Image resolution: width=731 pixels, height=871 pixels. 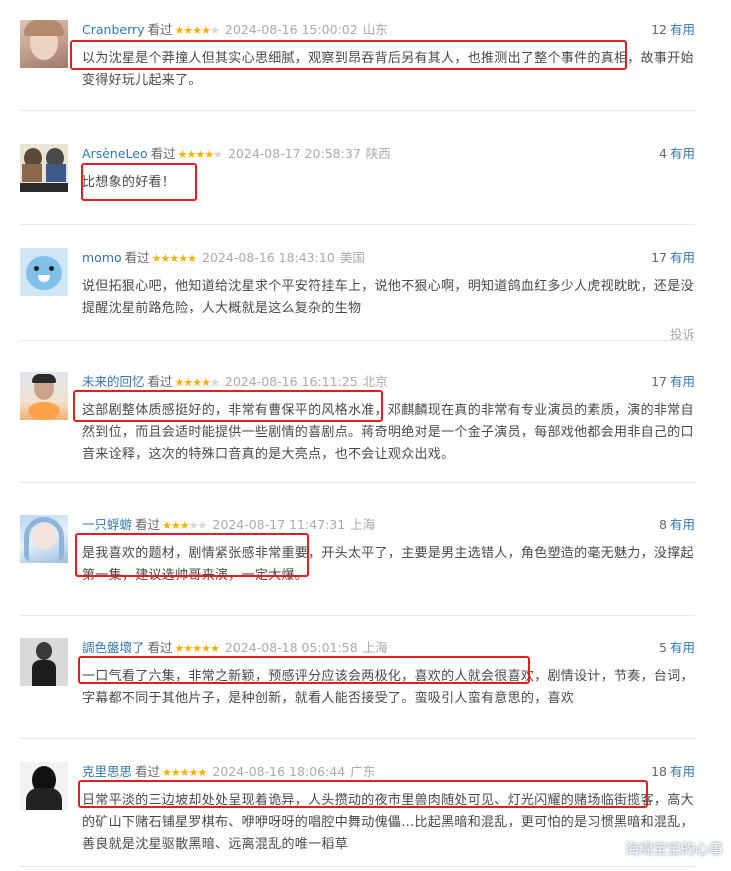 I want to click on review-time: 2024-08-16 18:43:10, so click(x=268, y=257).